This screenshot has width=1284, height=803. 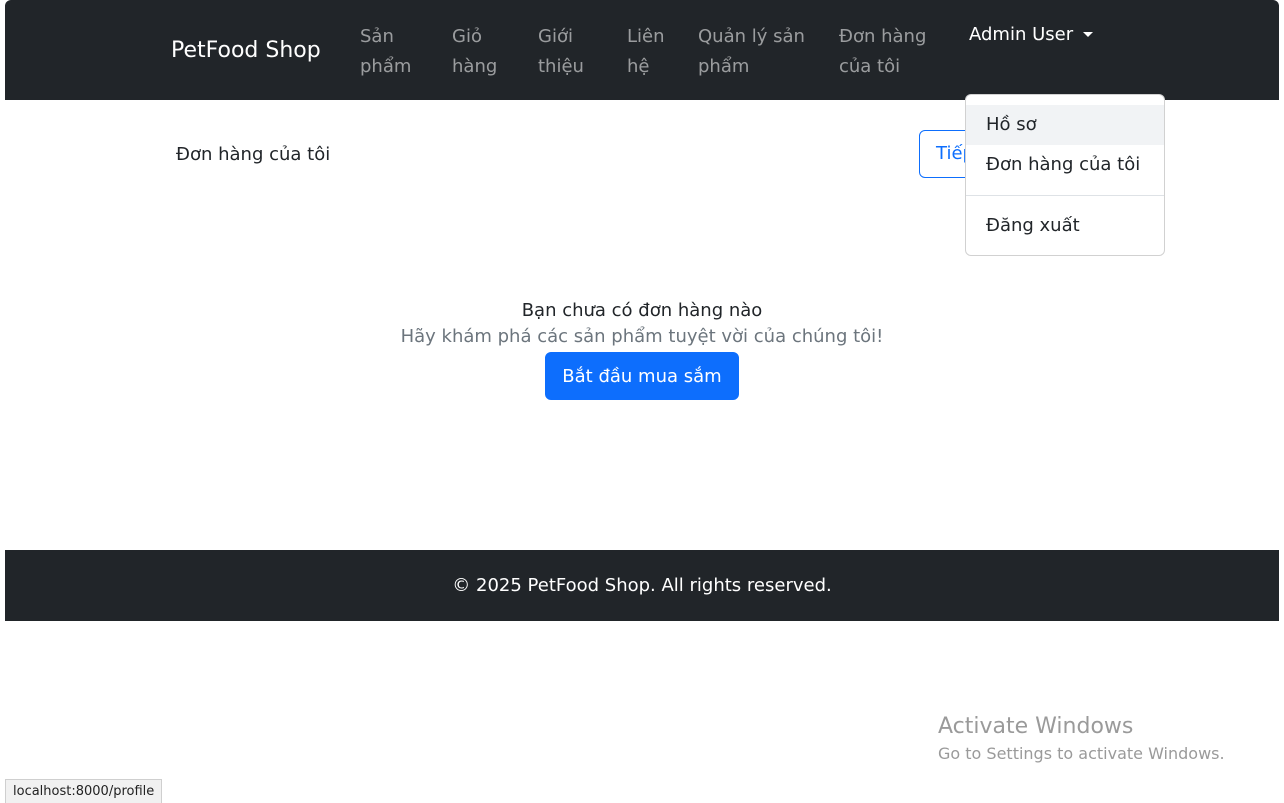 I want to click on watermark-title: Activate Windows, so click(x=1036, y=726).